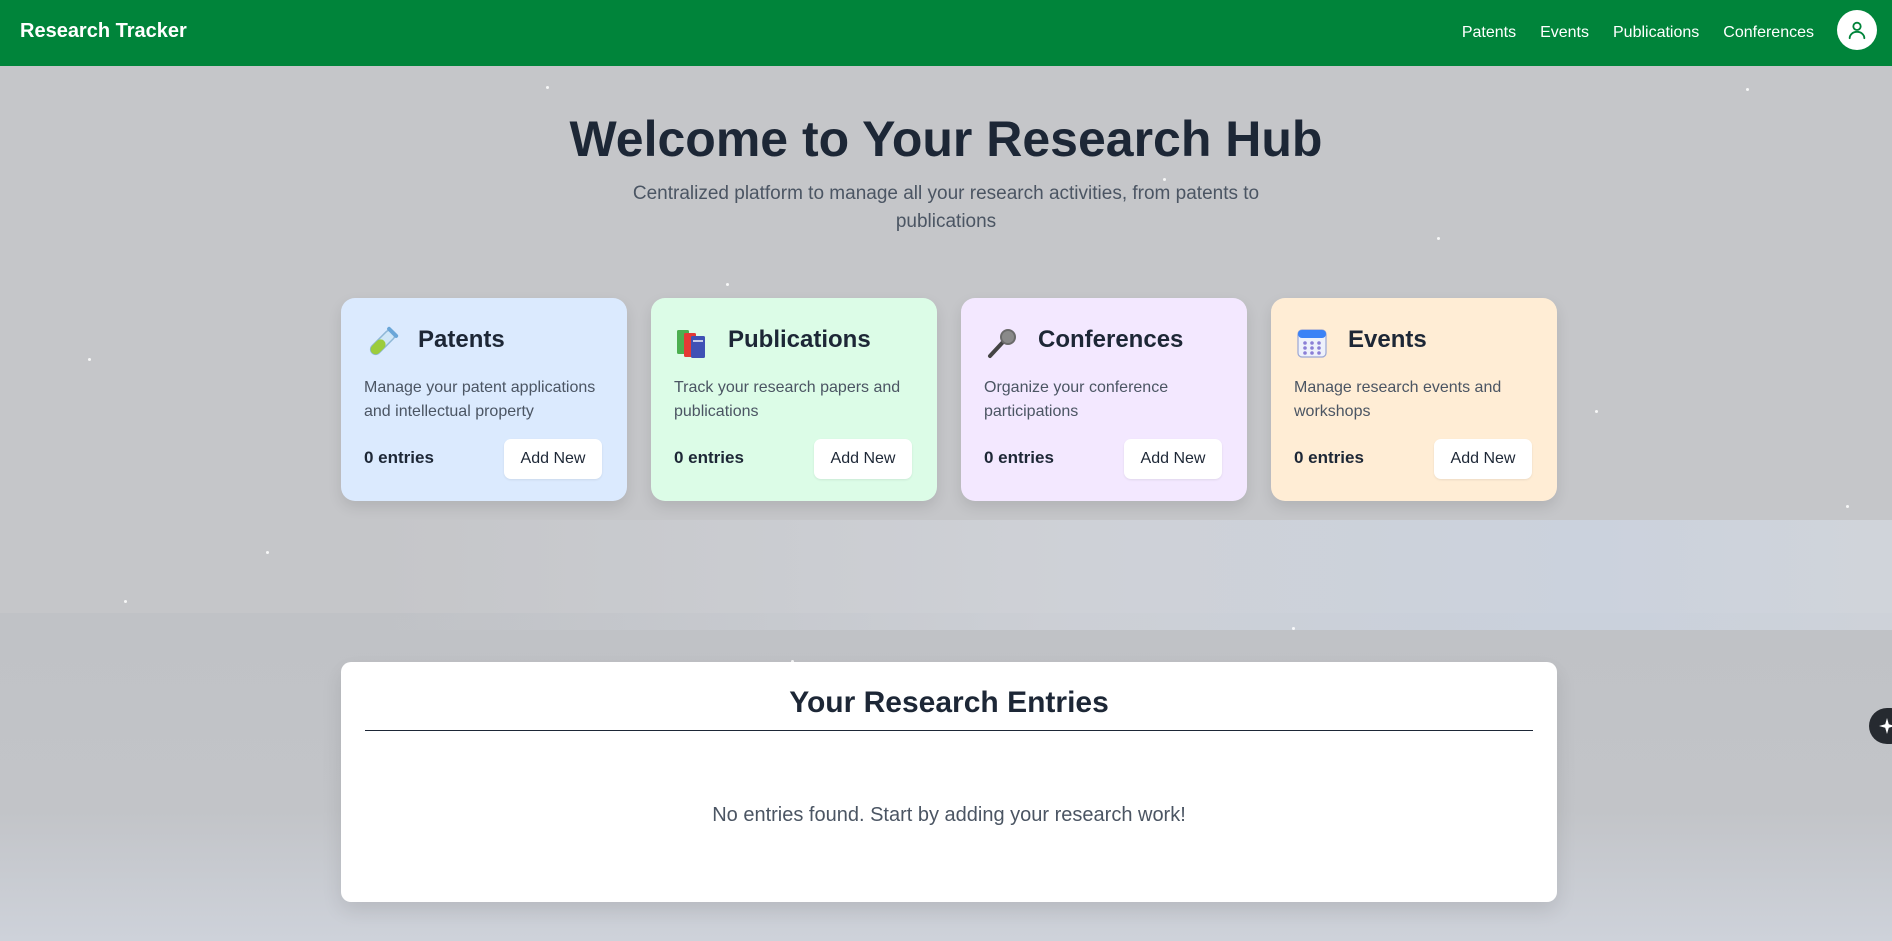 Image resolution: width=1892 pixels, height=941 pixels. What do you see at coordinates (1136, 575) in the screenshot?
I see `background-haze` at bounding box center [1136, 575].